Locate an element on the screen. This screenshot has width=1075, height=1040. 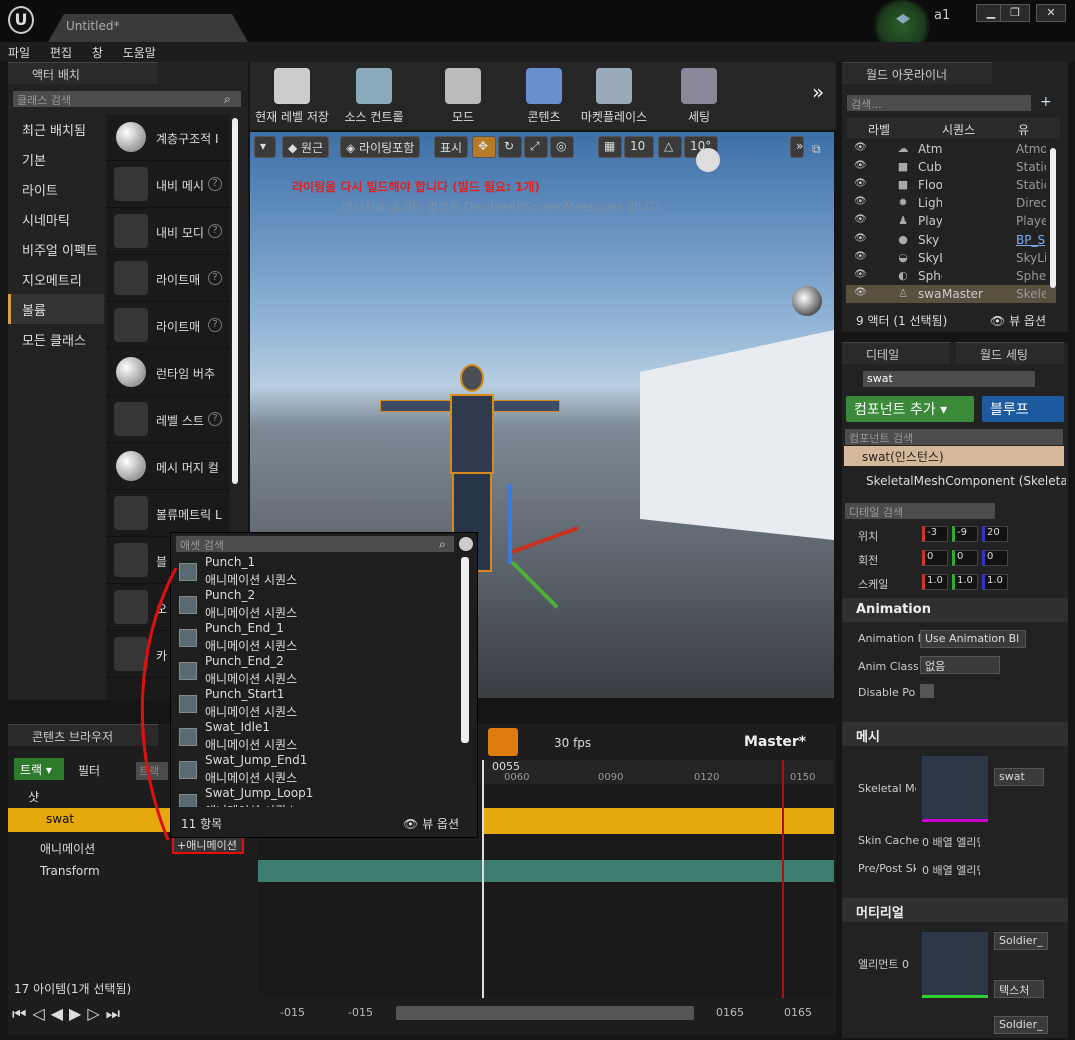
category-volumes: 볼륨 is located at coordinates (56, 309).